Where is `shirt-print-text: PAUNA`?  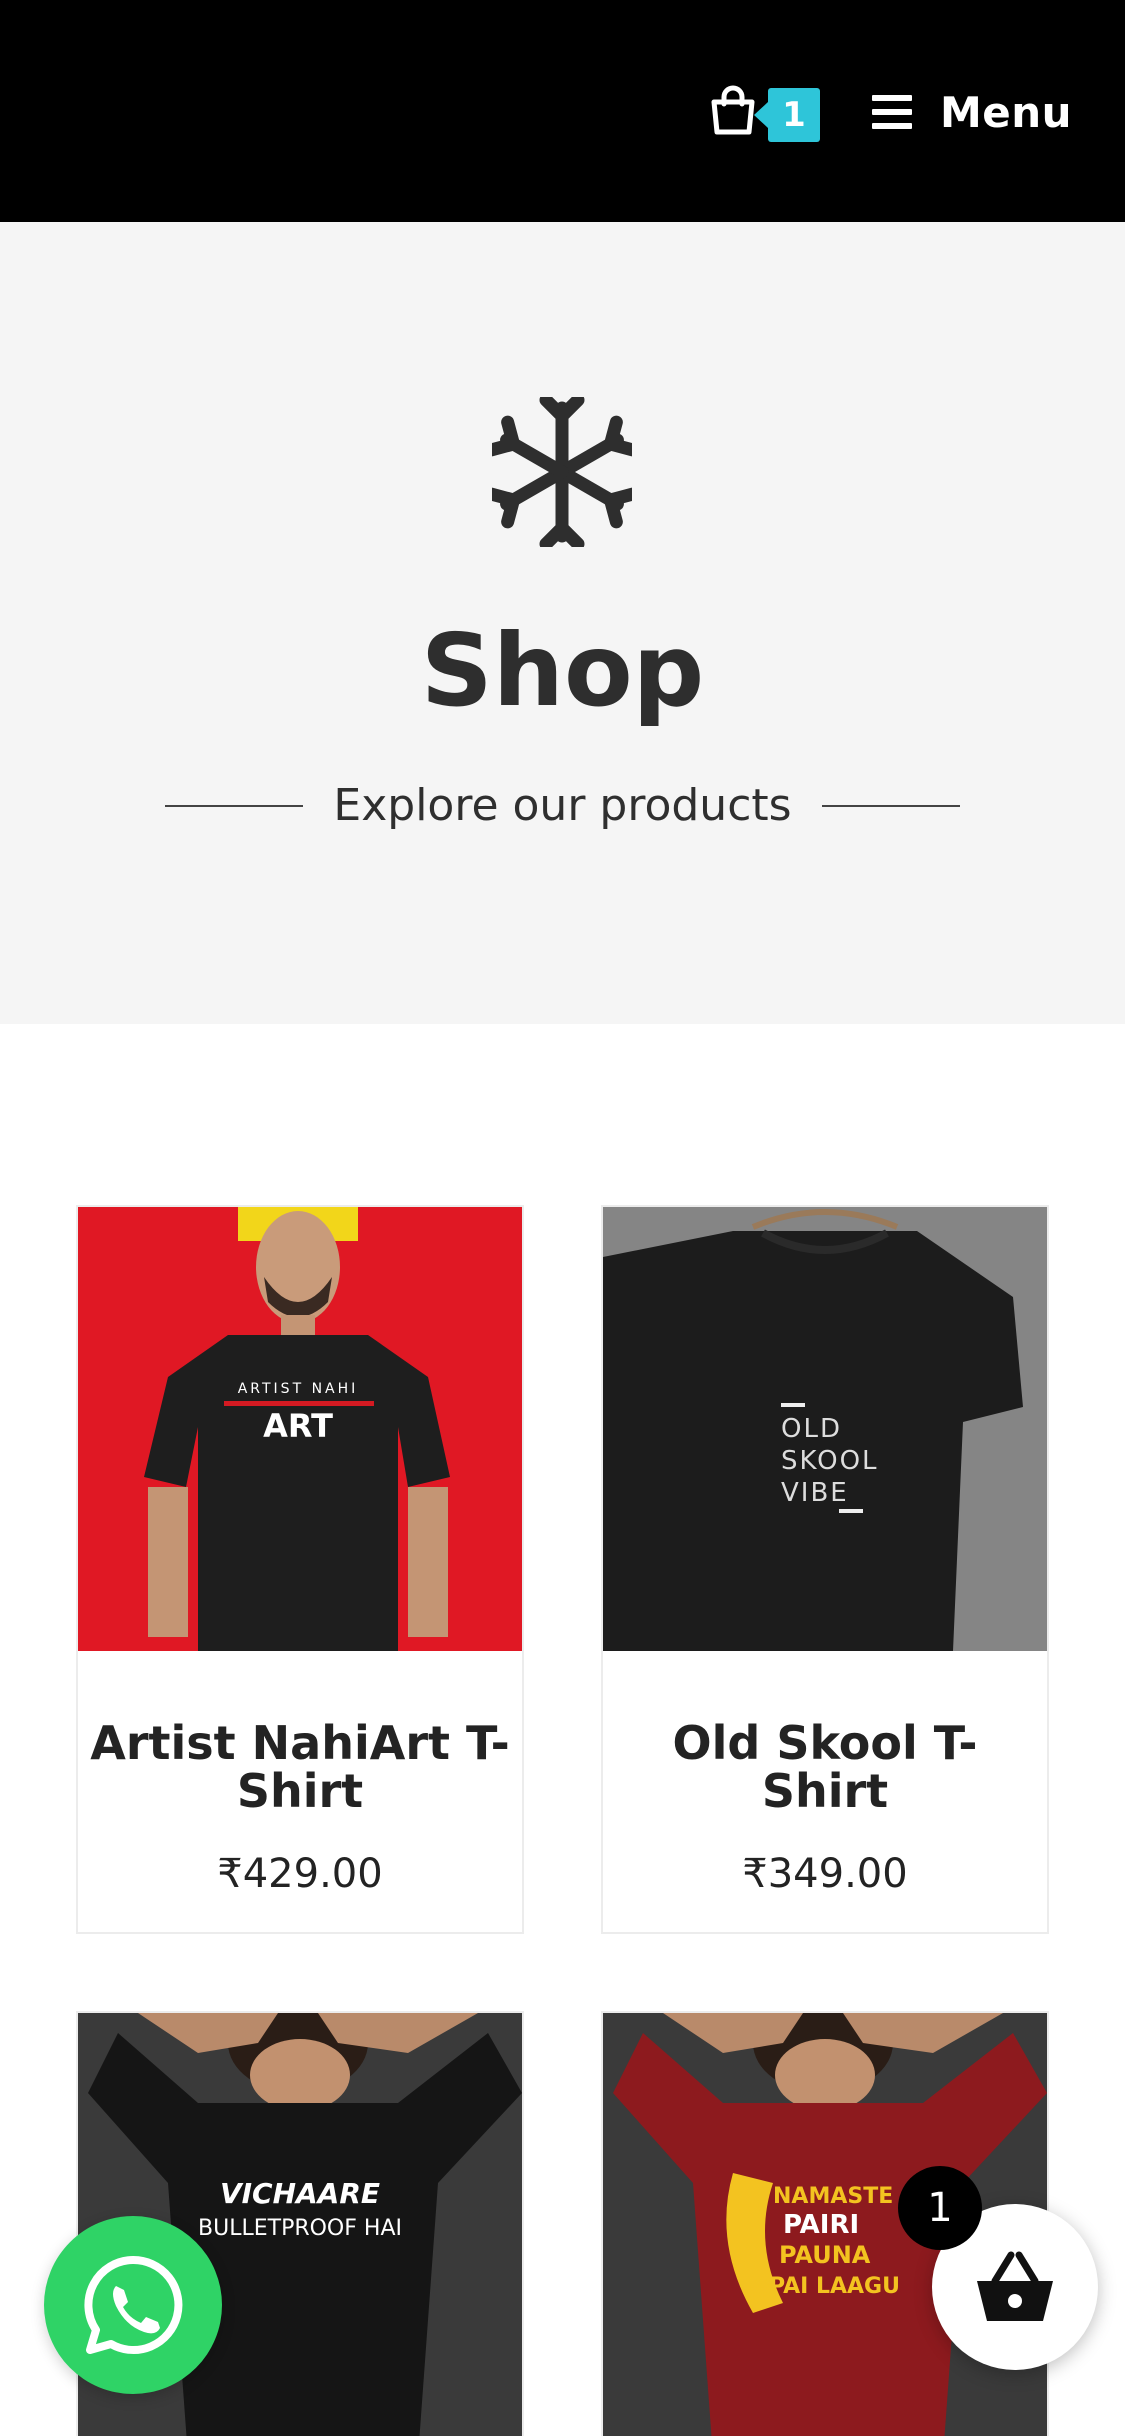 shirt-print-text: PAUNA is located at coordinates (825, 2255).